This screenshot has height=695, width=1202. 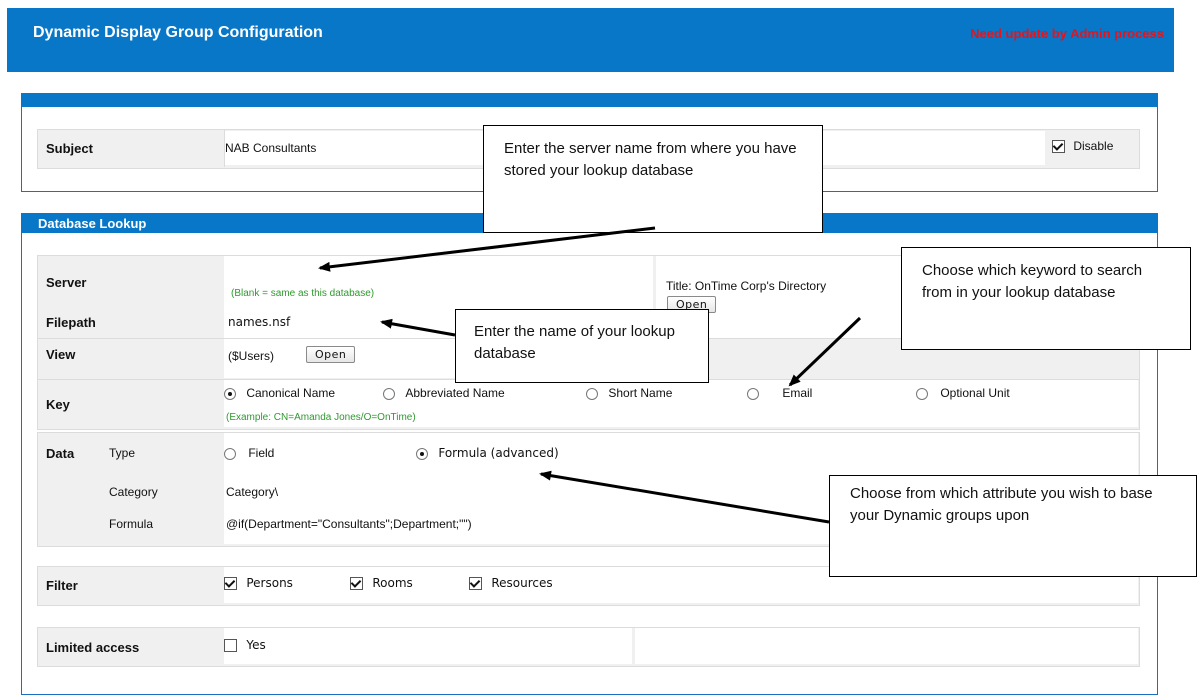 I want to click on arrow-attribute, so click(x=684, y=497).